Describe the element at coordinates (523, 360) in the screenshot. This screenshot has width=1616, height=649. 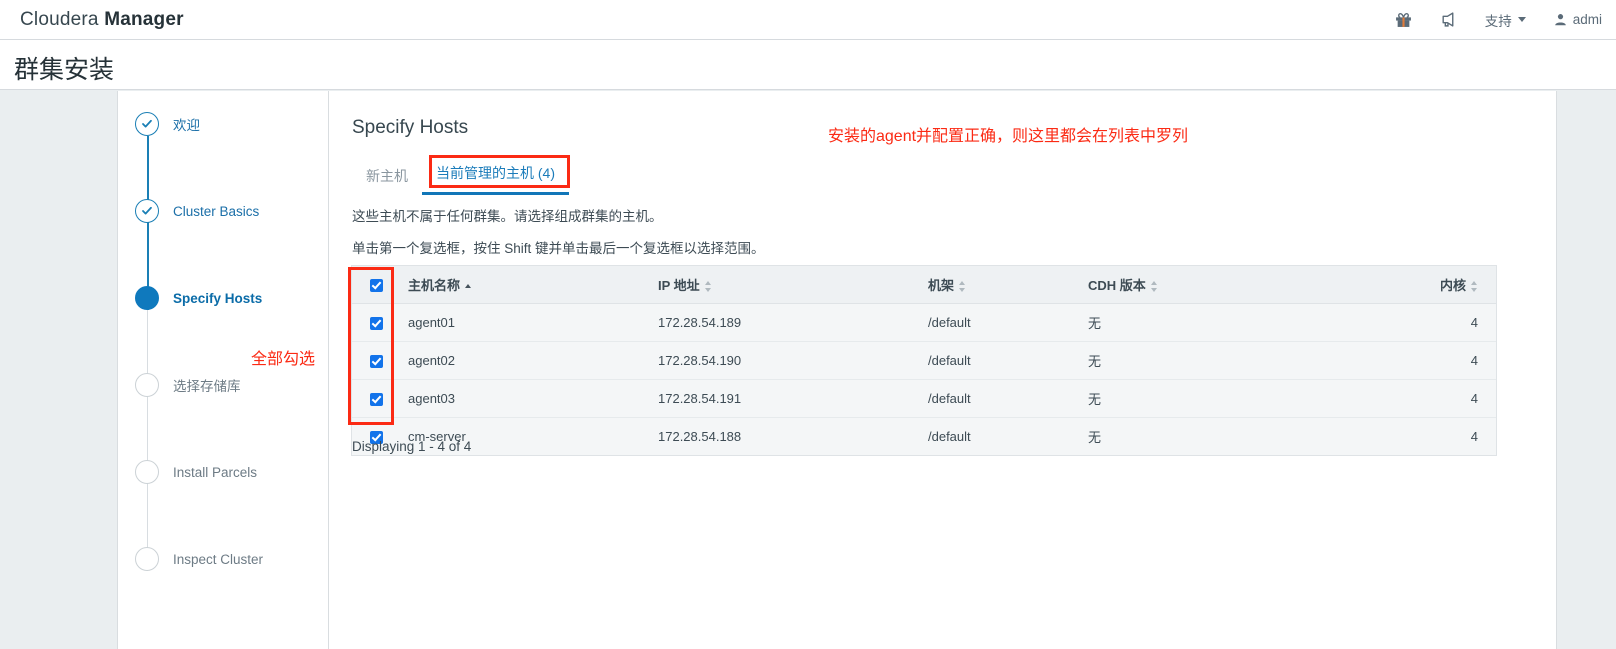
I see `cell-hostname: agent02` at that location.